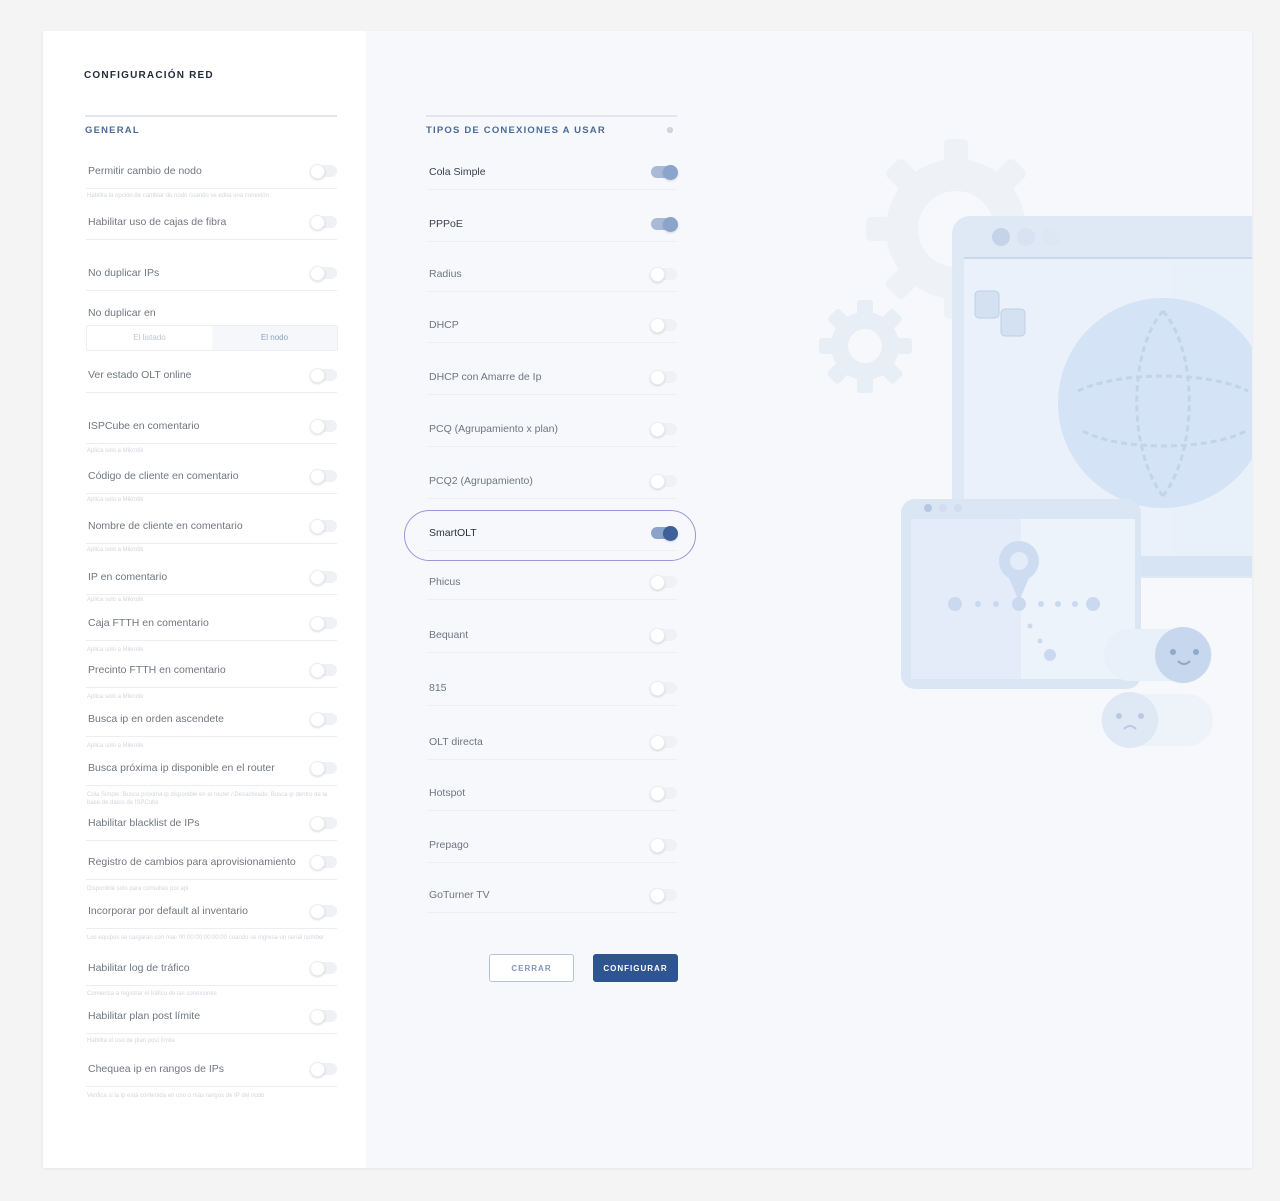 This screenshot has width=1280, height=1201. What do you see at coordinates (165, 526) in the screenshot?
I see `row-label: Nombre de cliente en comentario` at bounding box center [165, 526].